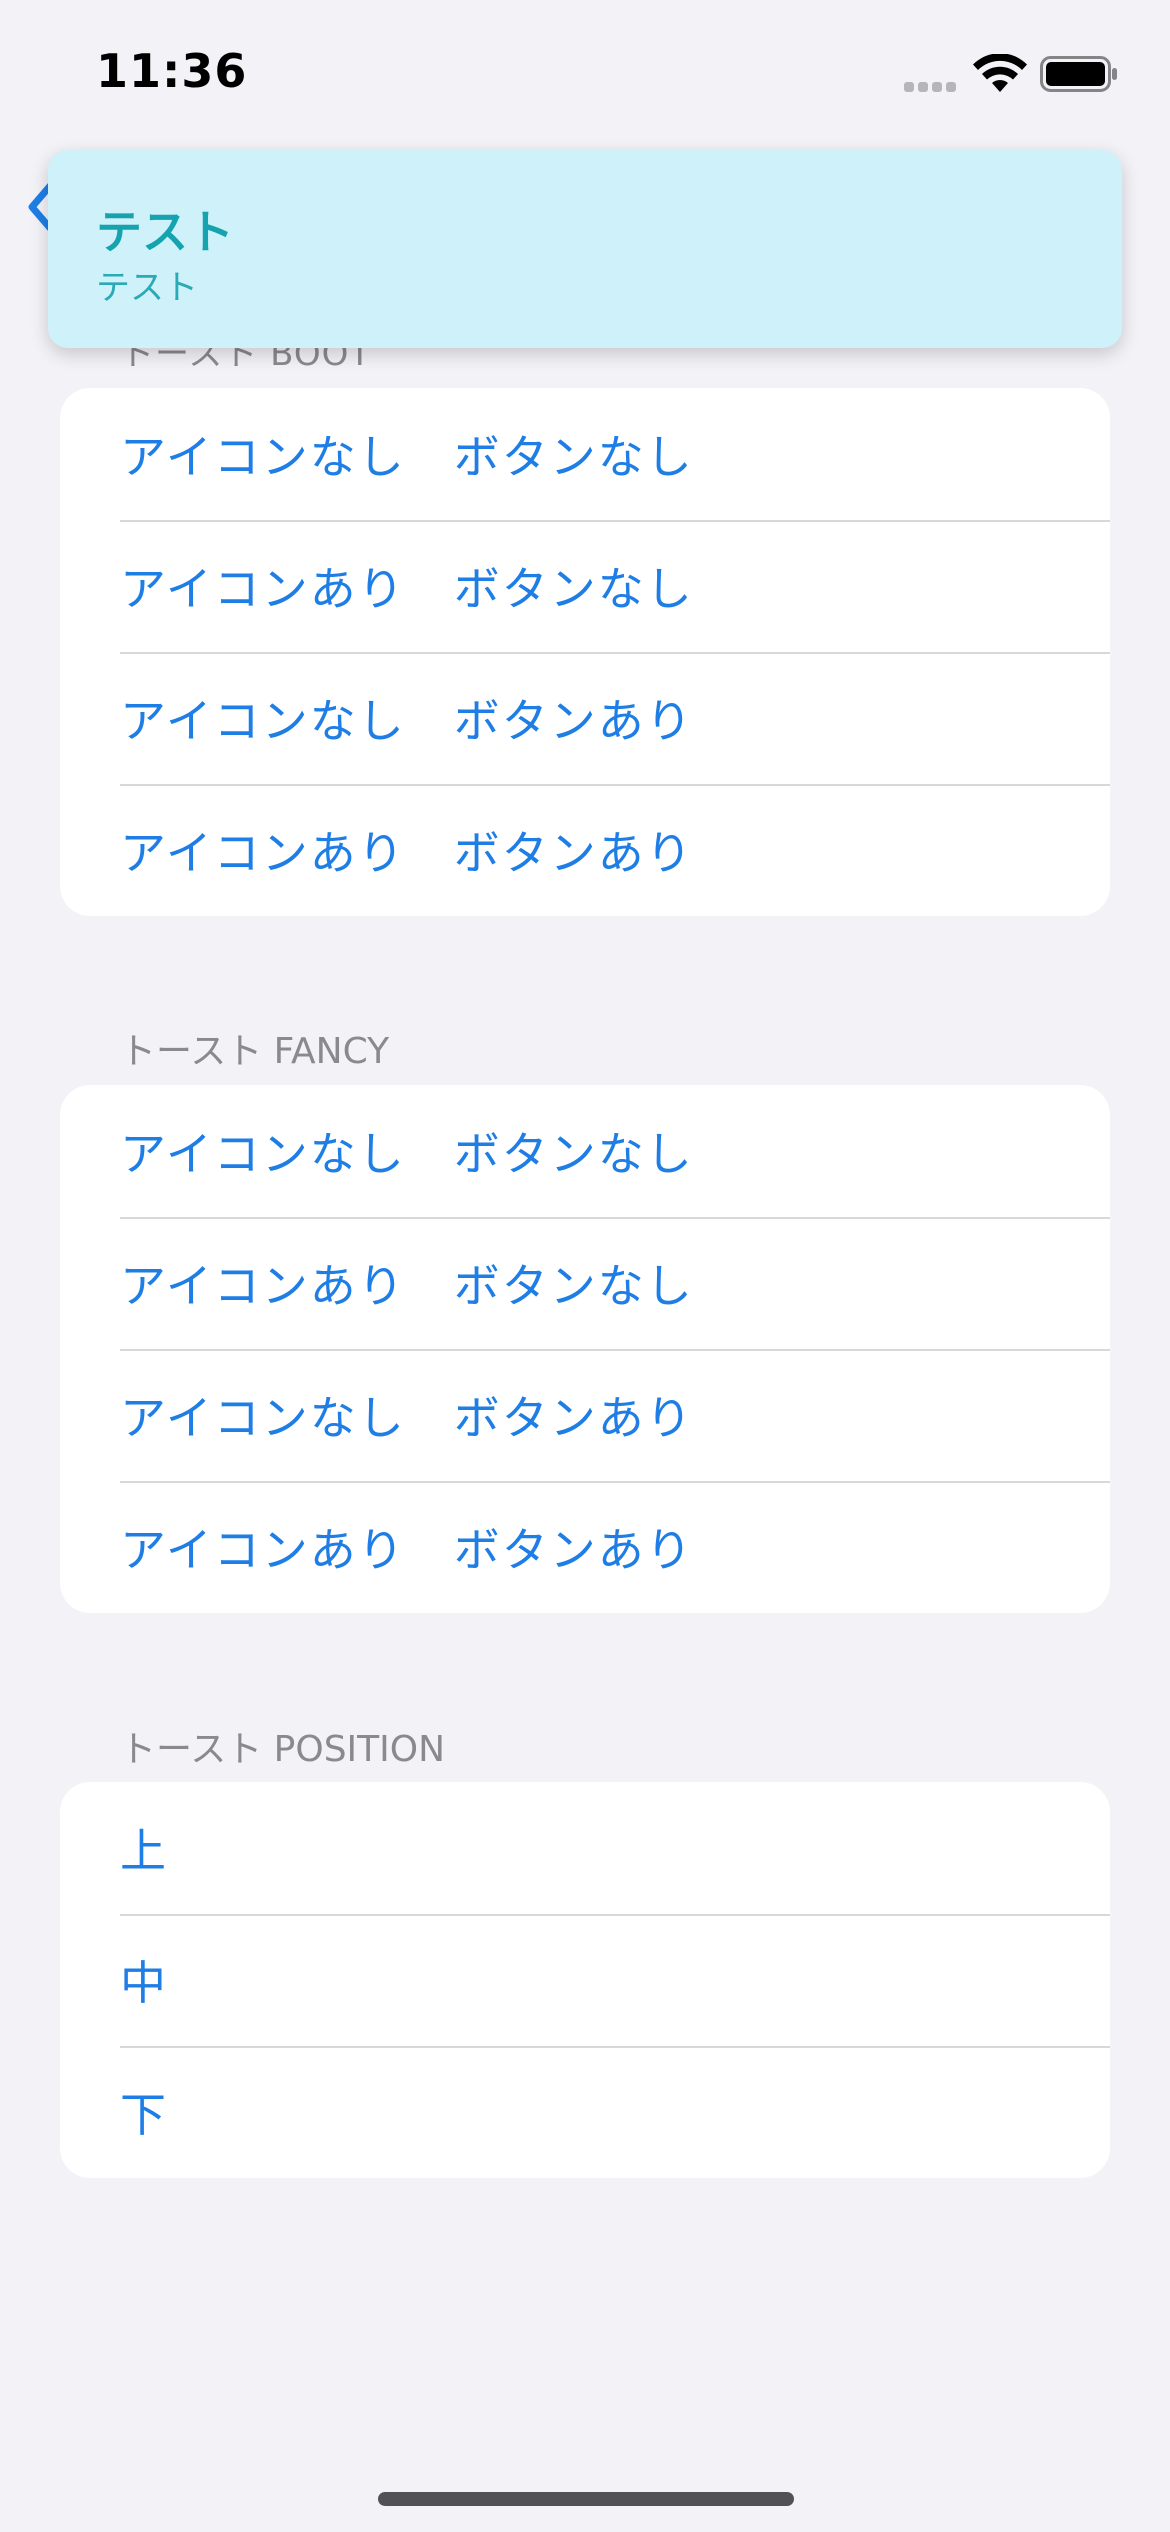  I want to click on status-time: 11:36, so click(172, 71).